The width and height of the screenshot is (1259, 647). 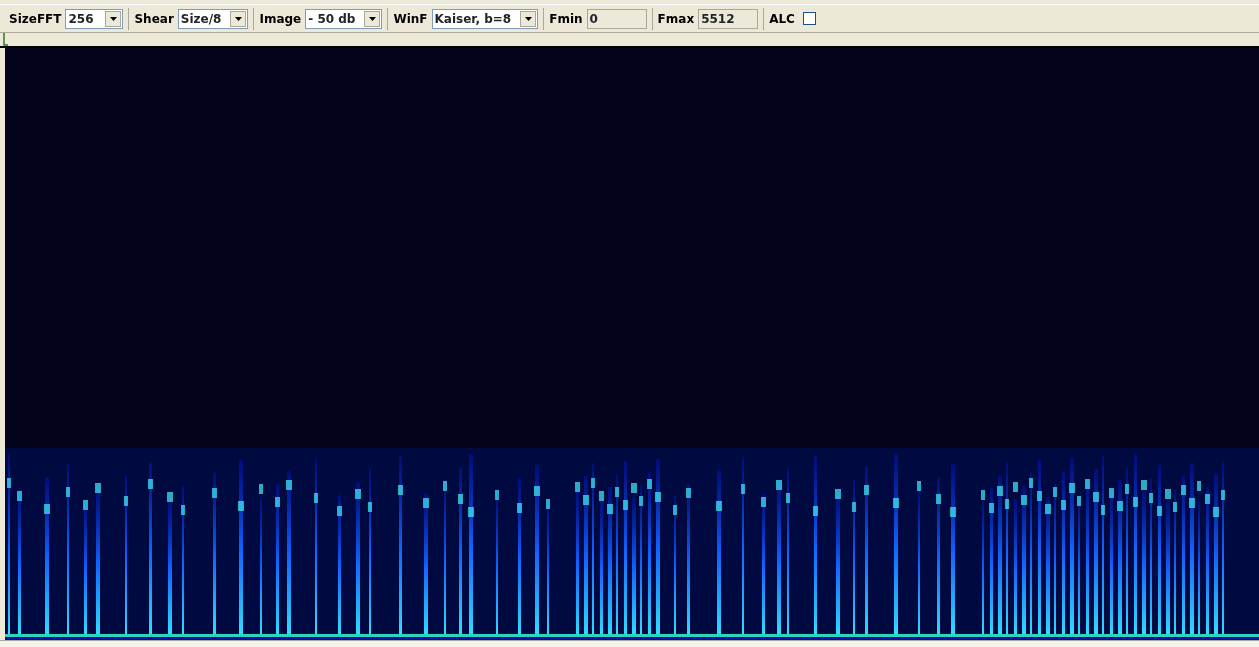 I want to click on readonly-field: 0, so click(x=616, y=18).